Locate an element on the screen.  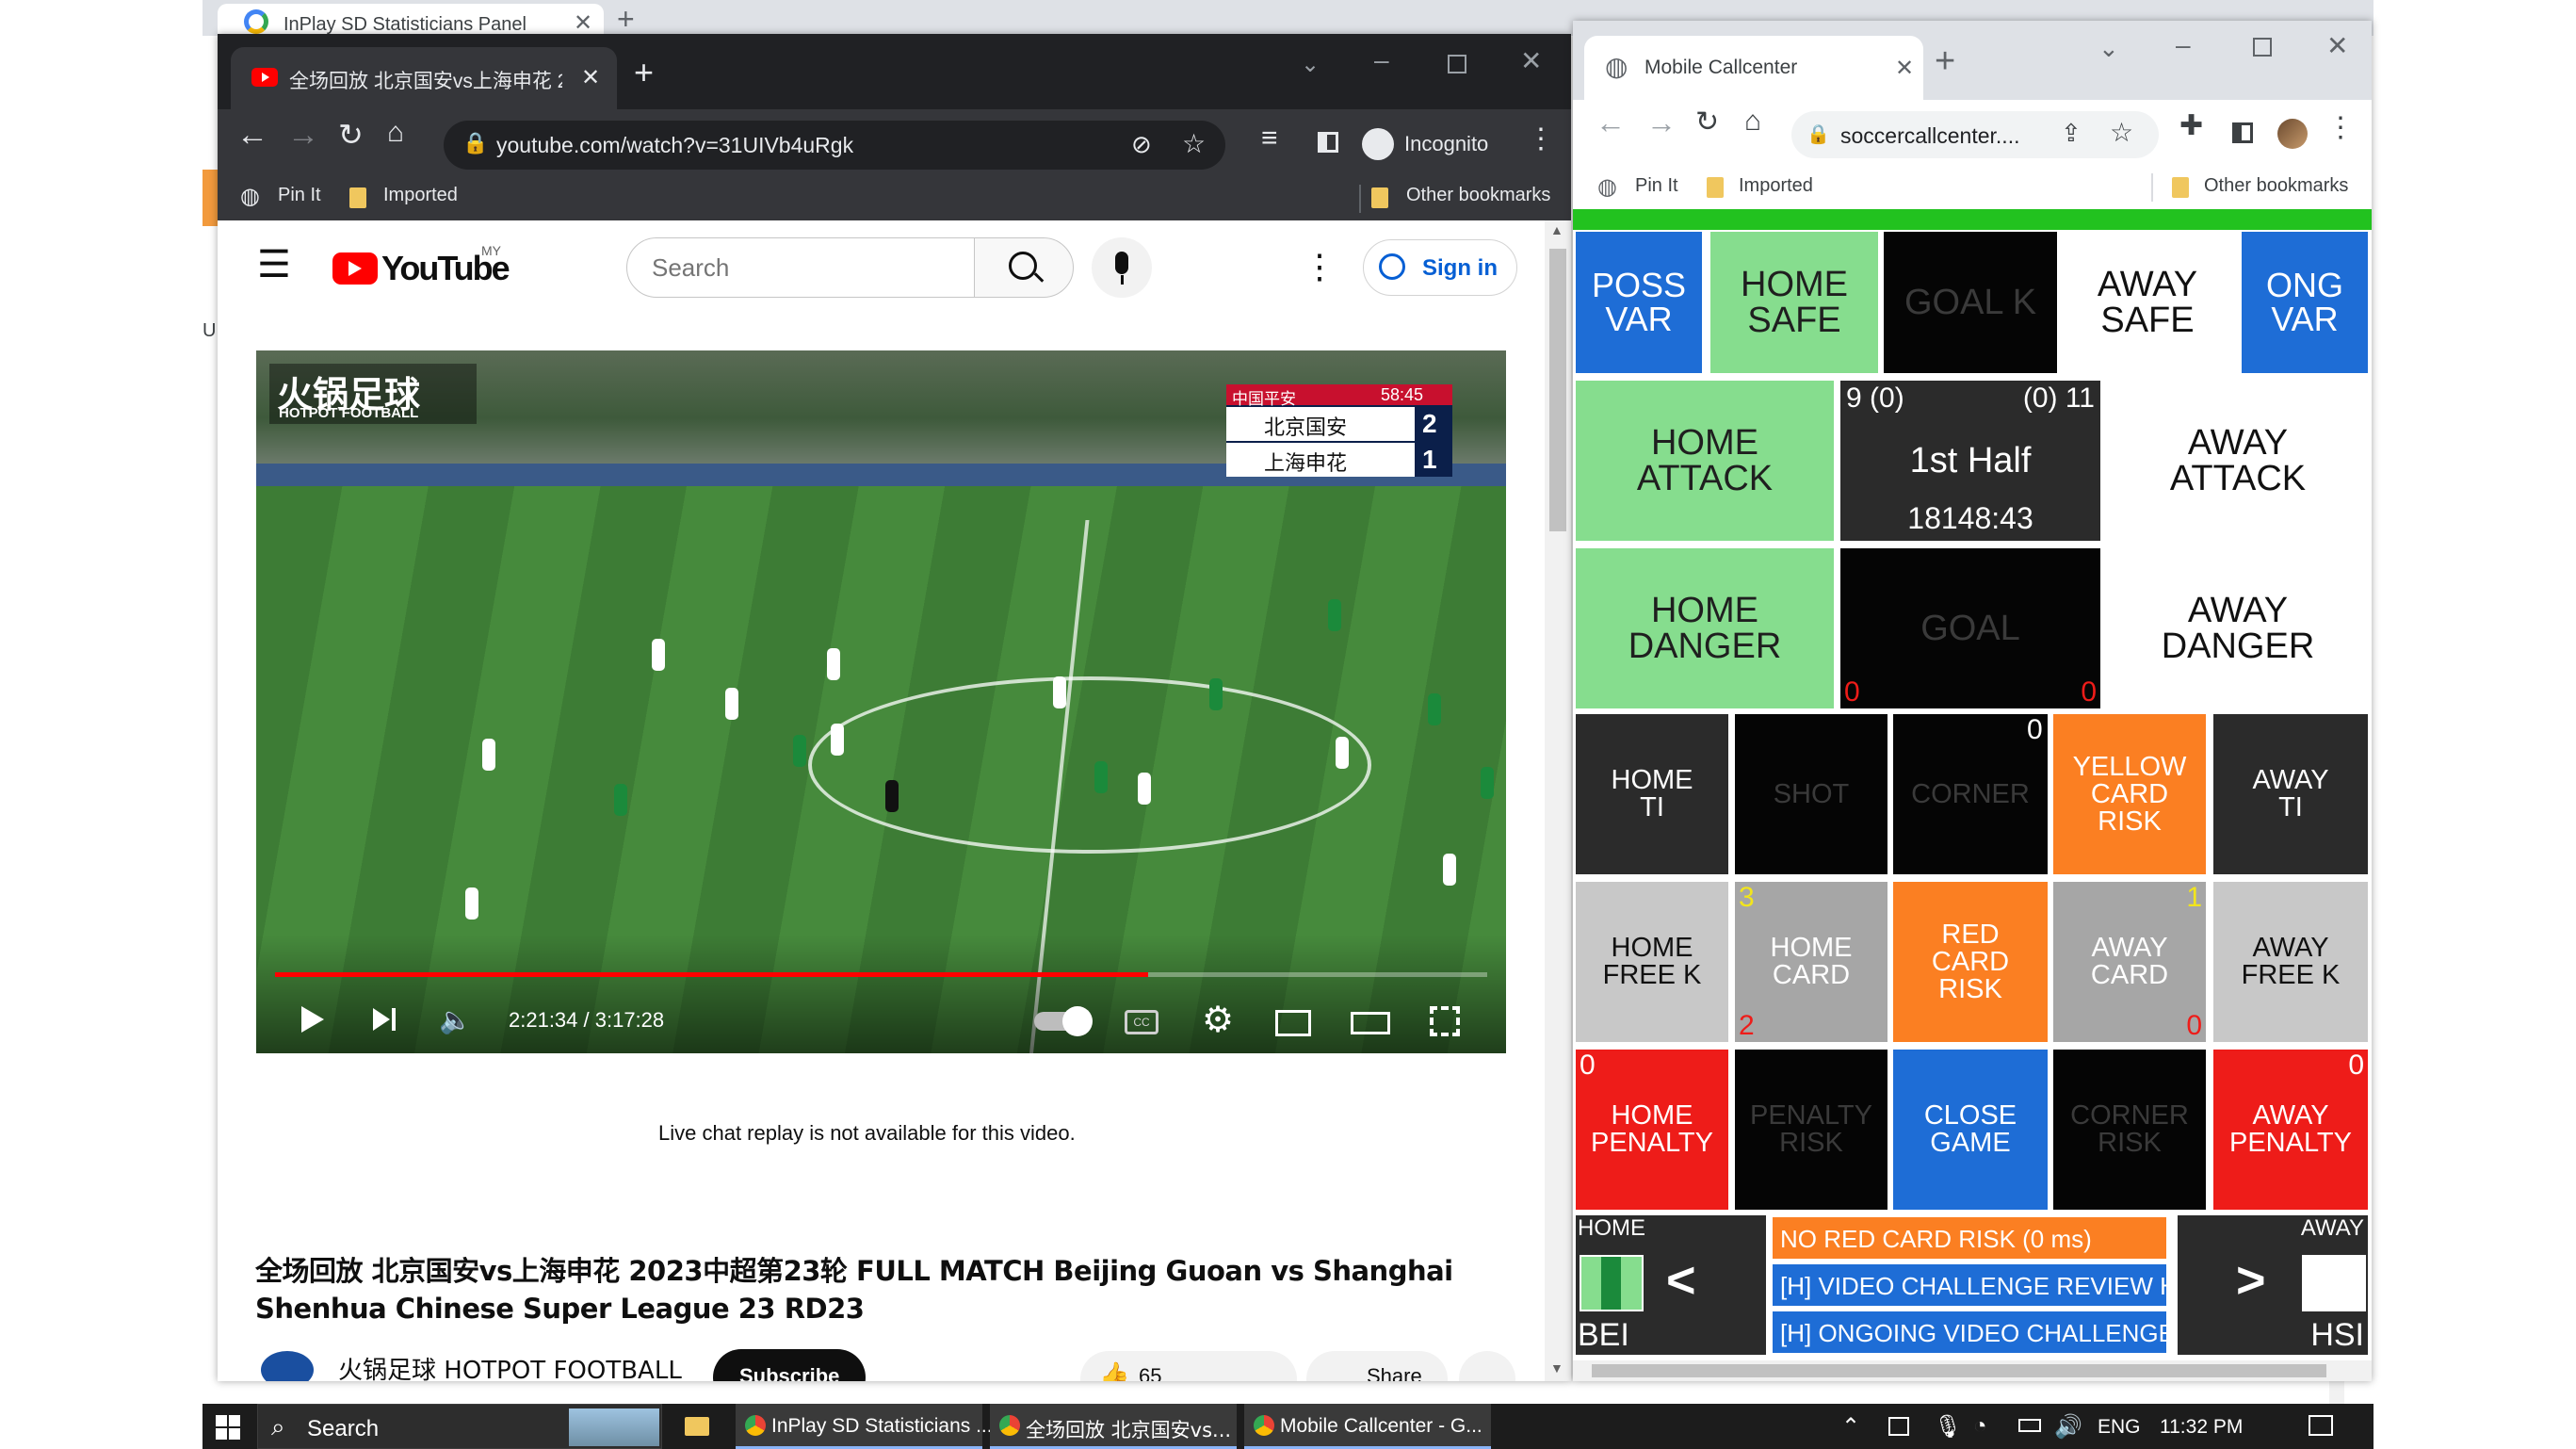
corner-button: CORNER is located at coordinates (1970, 794).